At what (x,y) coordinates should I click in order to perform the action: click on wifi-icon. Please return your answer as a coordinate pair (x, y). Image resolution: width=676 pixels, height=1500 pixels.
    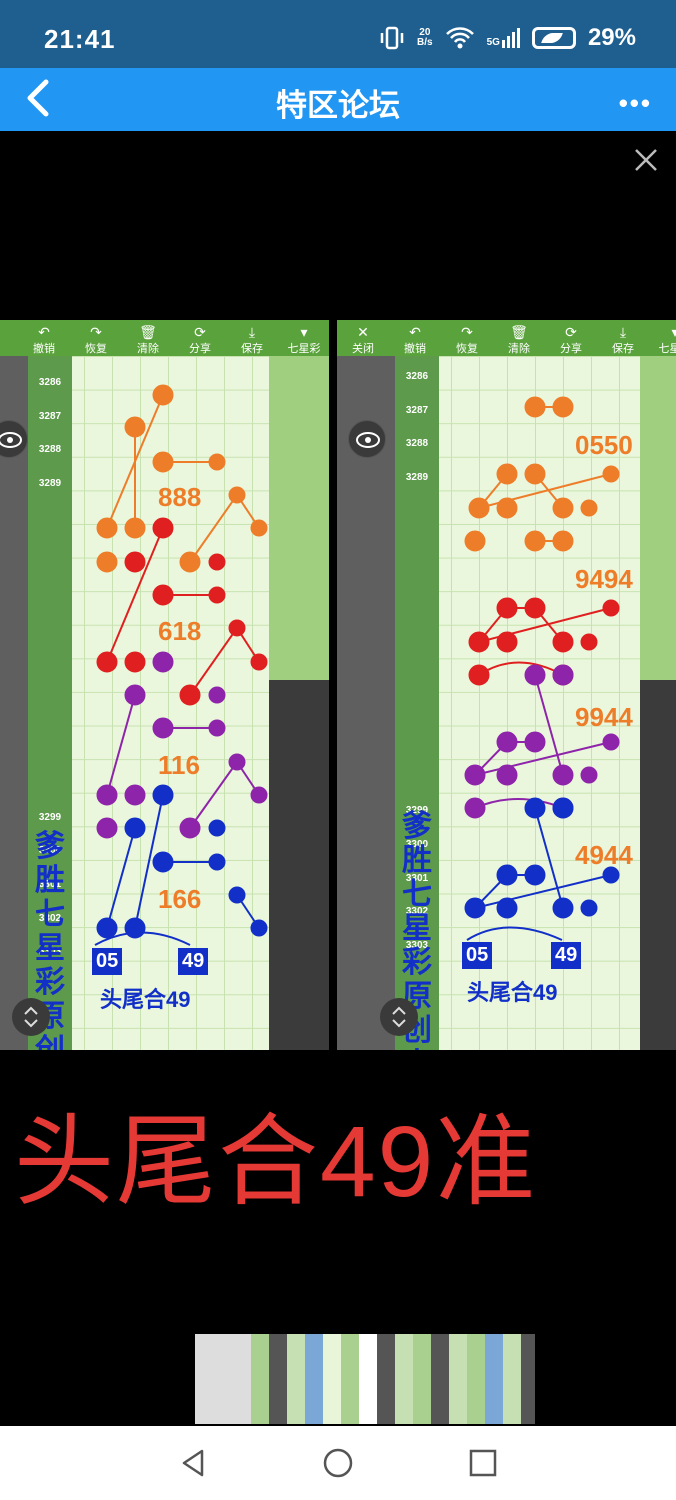
    Looking at the image, I should click on (459, 38).